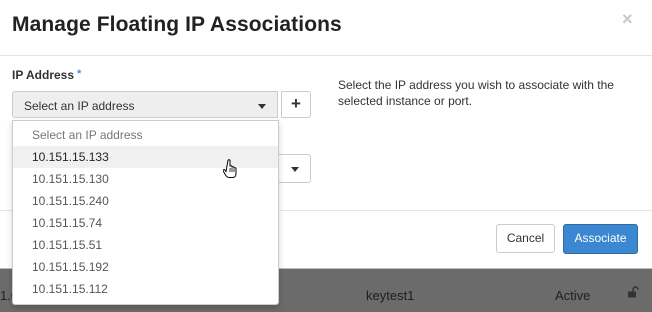 Image resolution: width=652 pixels, height=312 pixels. Describe the element at coordinates (230, 168) in the screenshot. I see `hand-pointer-icon` at that location.